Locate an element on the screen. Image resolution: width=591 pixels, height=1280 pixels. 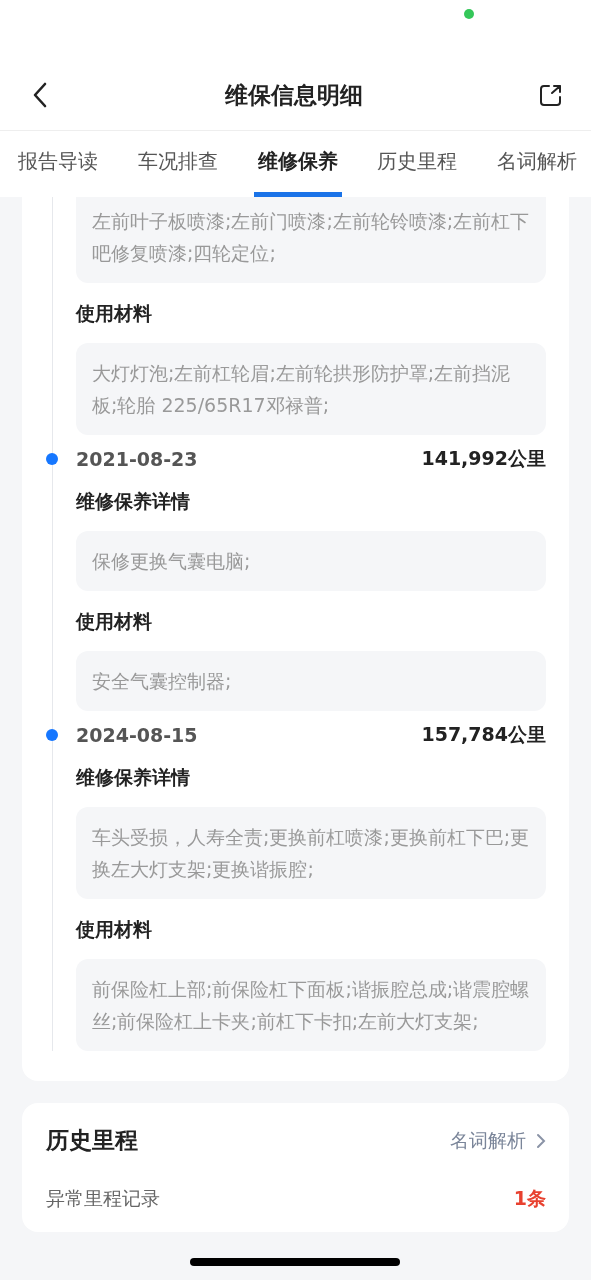
row-label: 异常里程记录 is located at coordinates (103, 1198).